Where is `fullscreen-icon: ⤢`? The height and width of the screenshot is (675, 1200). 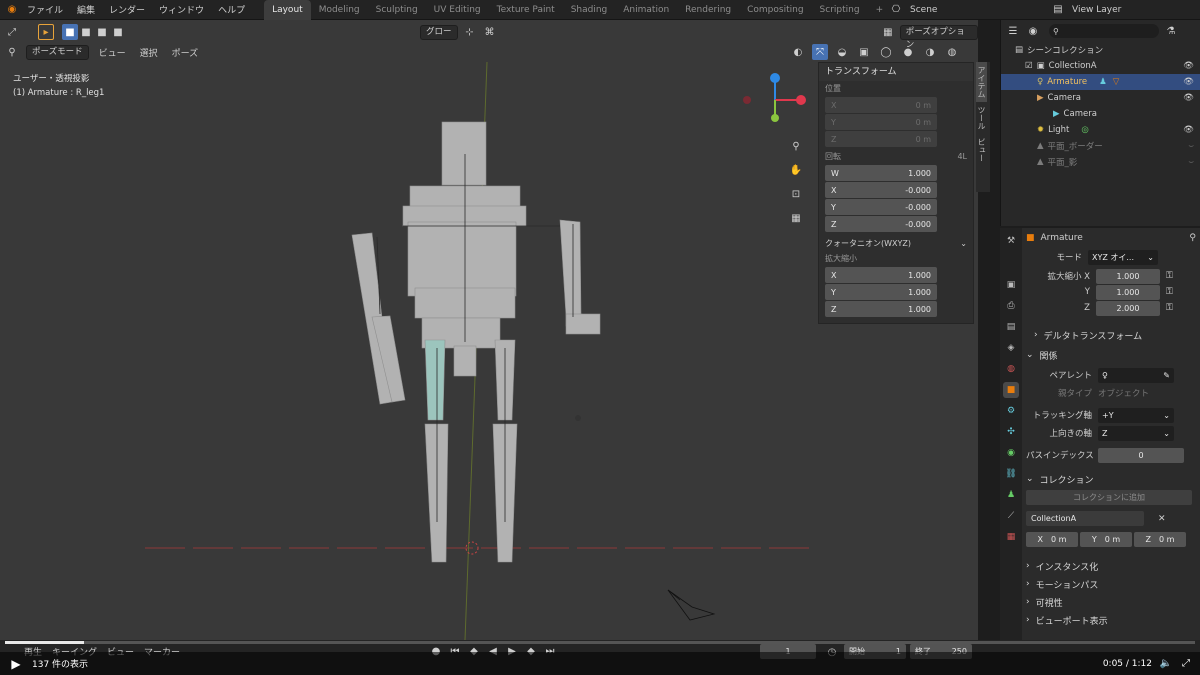 fullscreen-icon: ⤢ is located at coordinates (1186, 664).